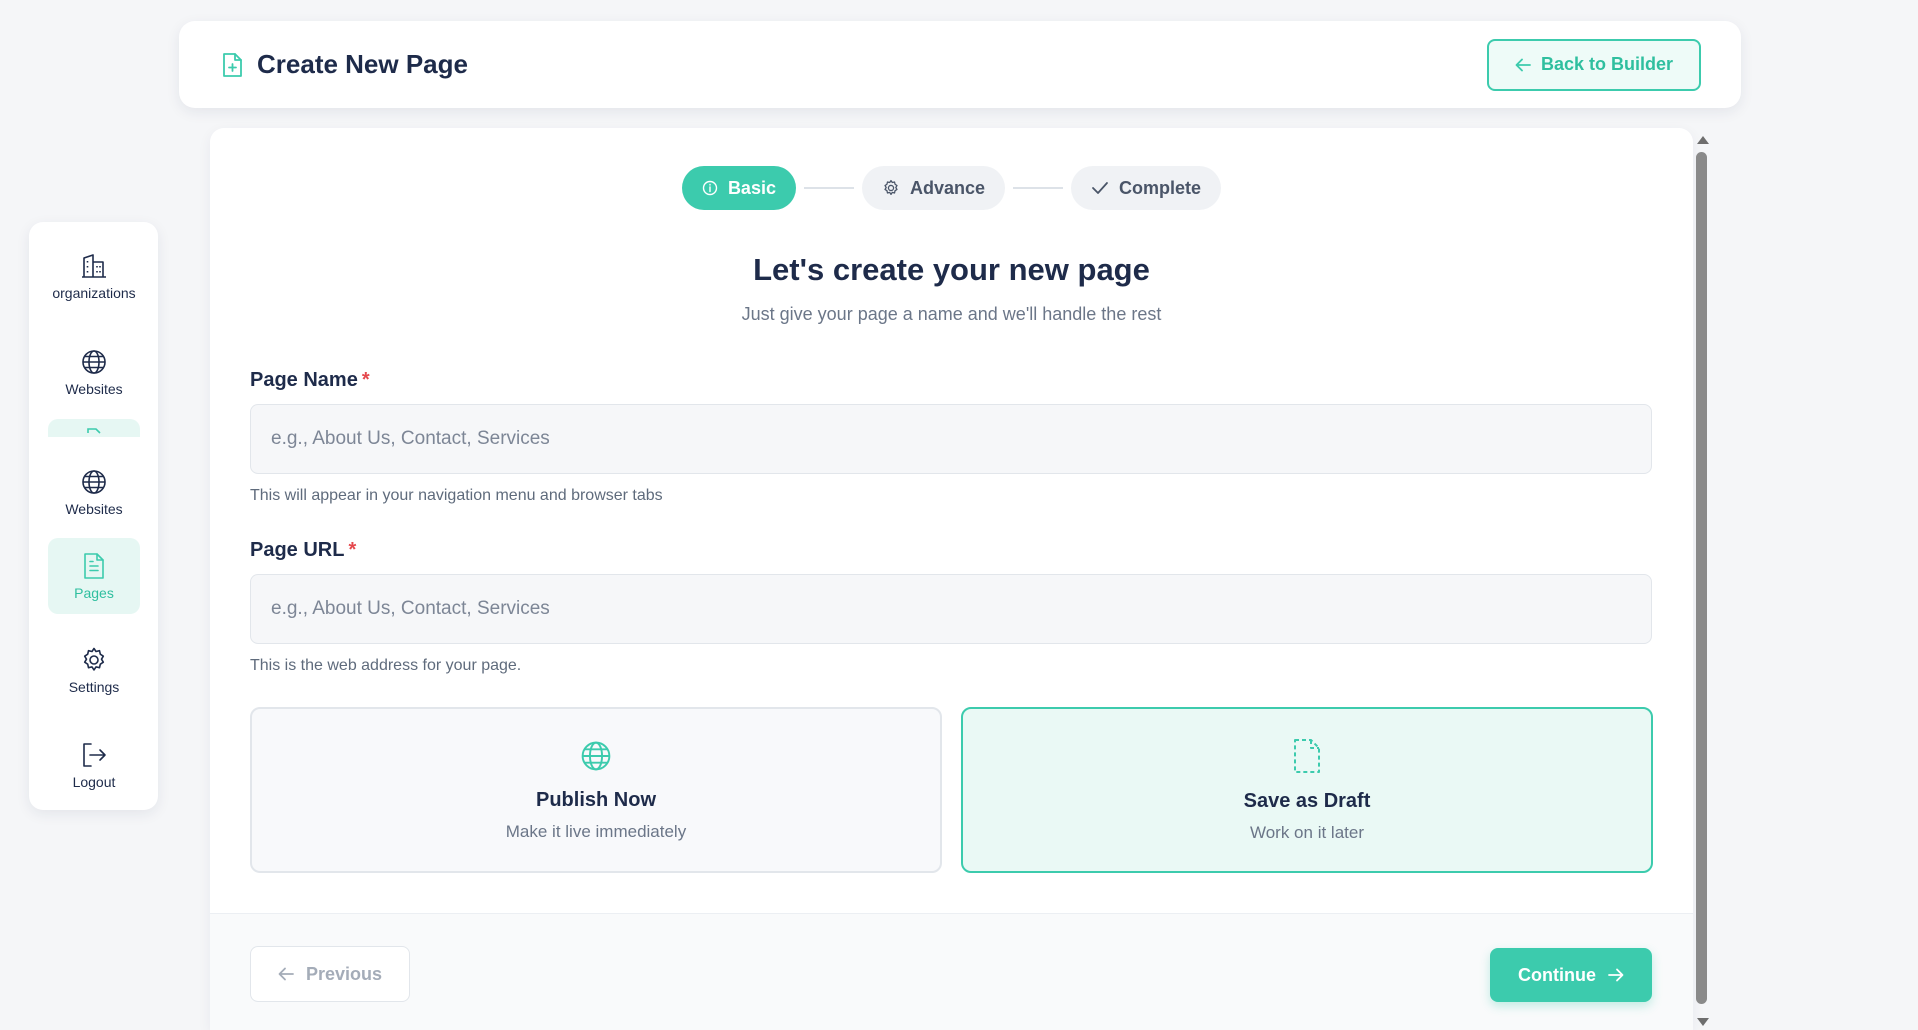  I want to click on previous-label: Previous, so click(344, 973).